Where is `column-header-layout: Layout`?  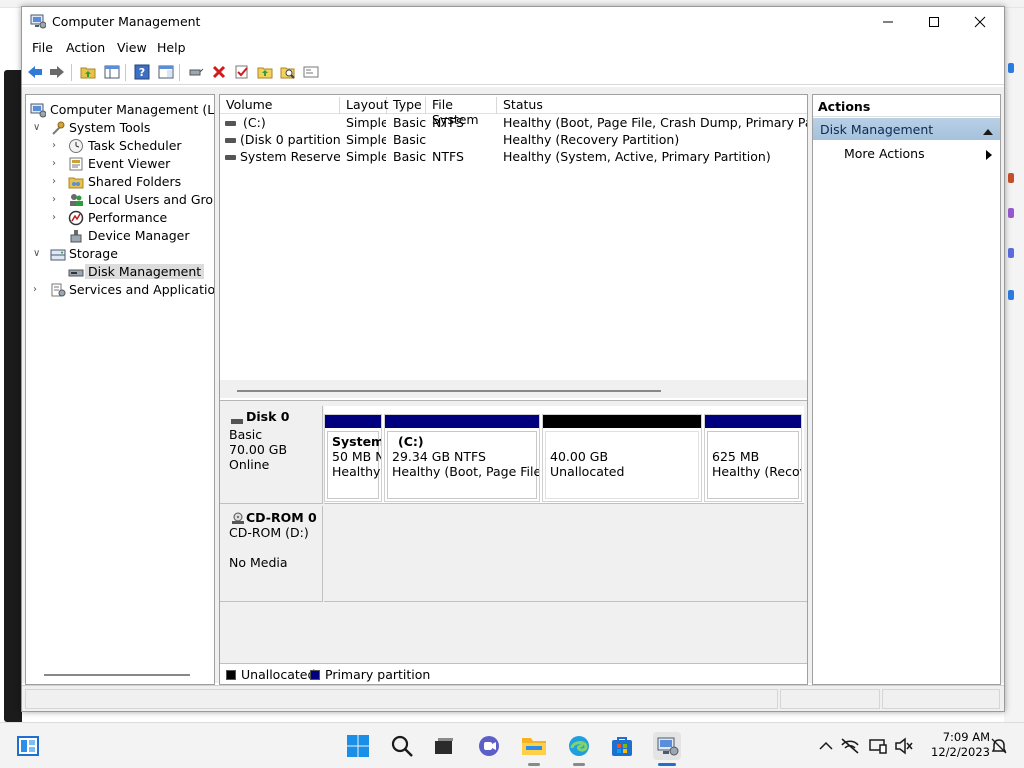 column-header-layout: Layout is located at coordinates (364, 105).